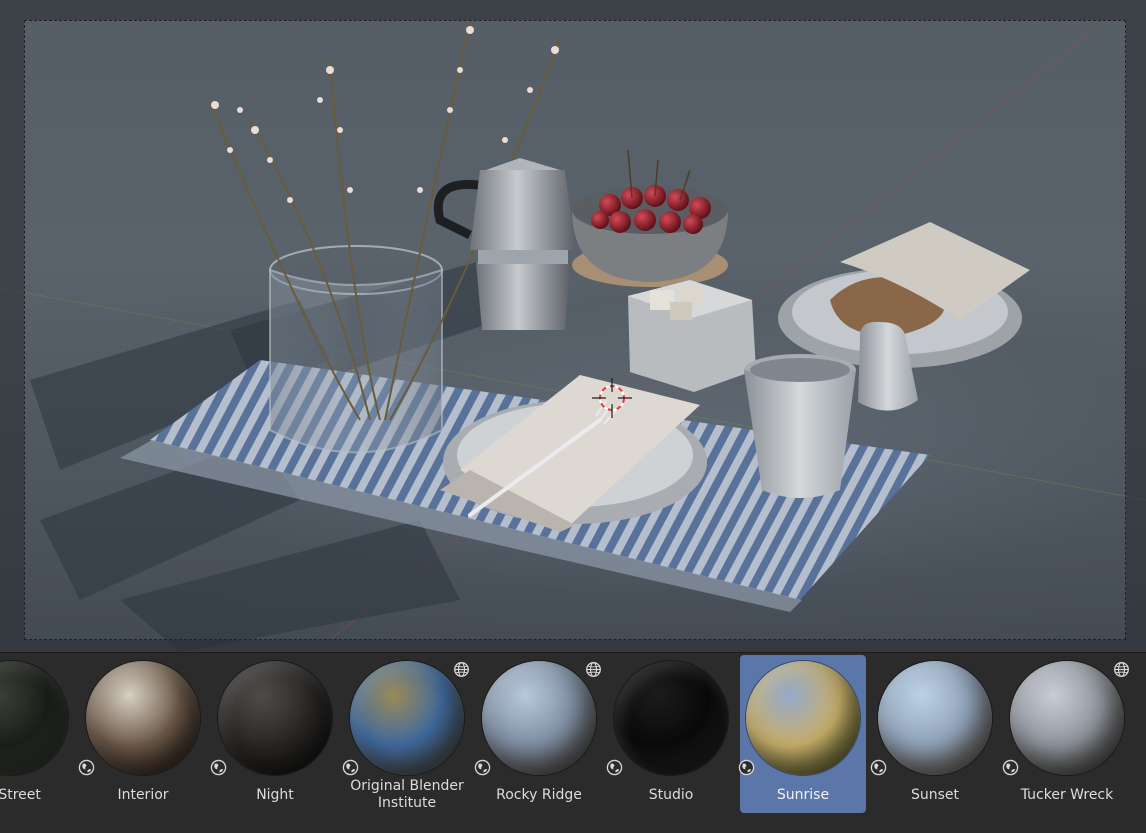  I want to click on hdri-item-night: Night, so click(274, 734).